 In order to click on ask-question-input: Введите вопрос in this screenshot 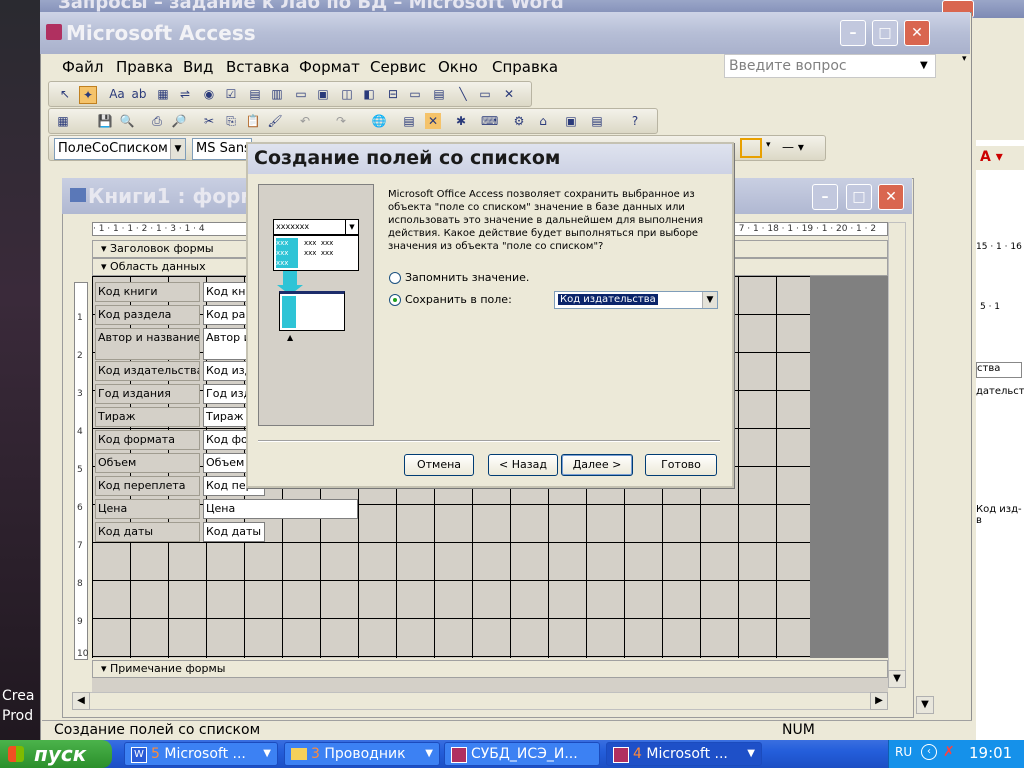, I will do `click(830, 66)`.